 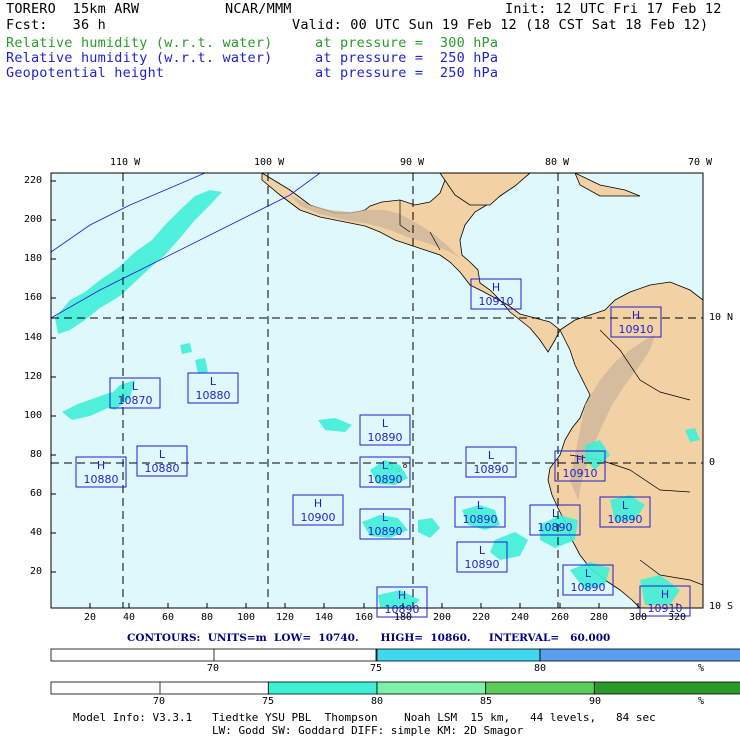 I want to click on cbar300-label: %, so click(x=701, y=701).